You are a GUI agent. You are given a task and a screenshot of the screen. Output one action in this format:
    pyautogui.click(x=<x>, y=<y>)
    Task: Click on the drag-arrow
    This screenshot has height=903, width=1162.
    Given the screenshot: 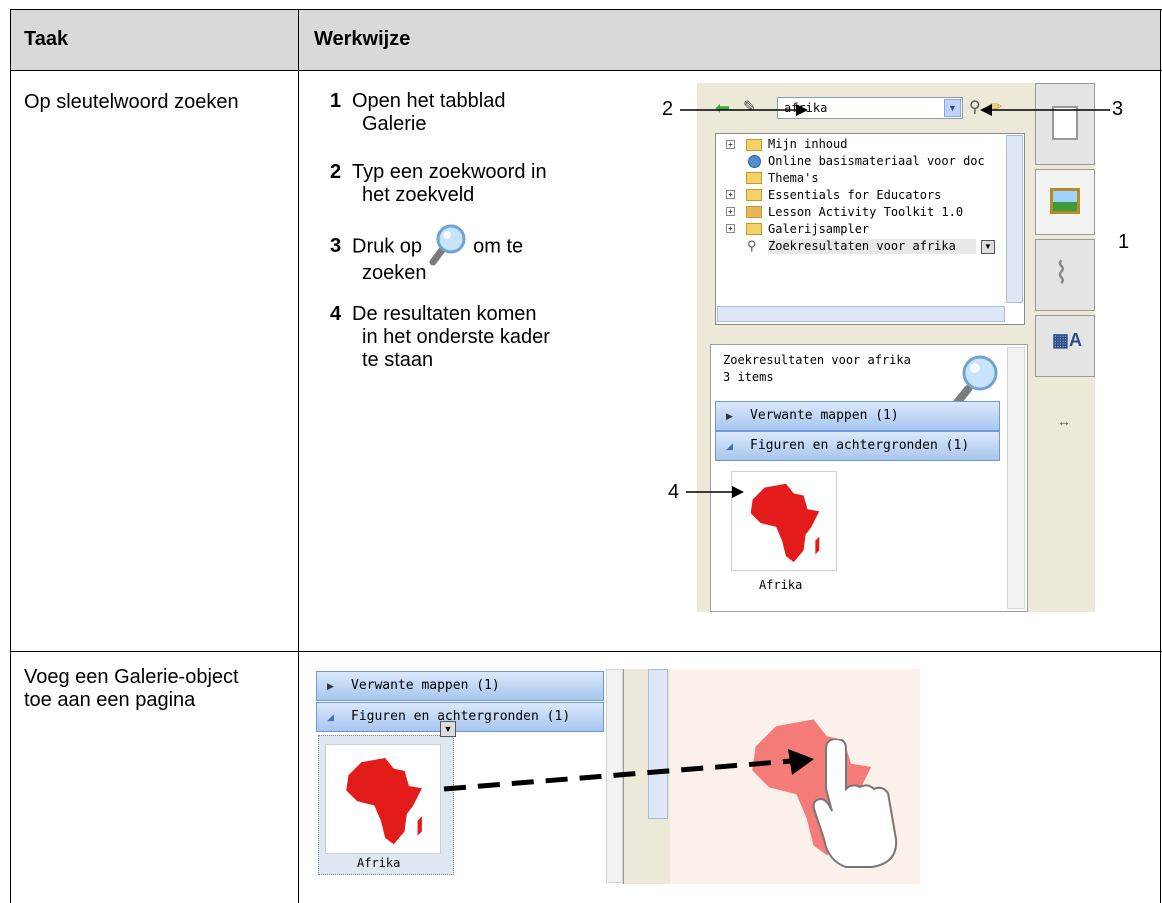 What is the action you would take?
    pyautogui.click(x=628, y=770)
    